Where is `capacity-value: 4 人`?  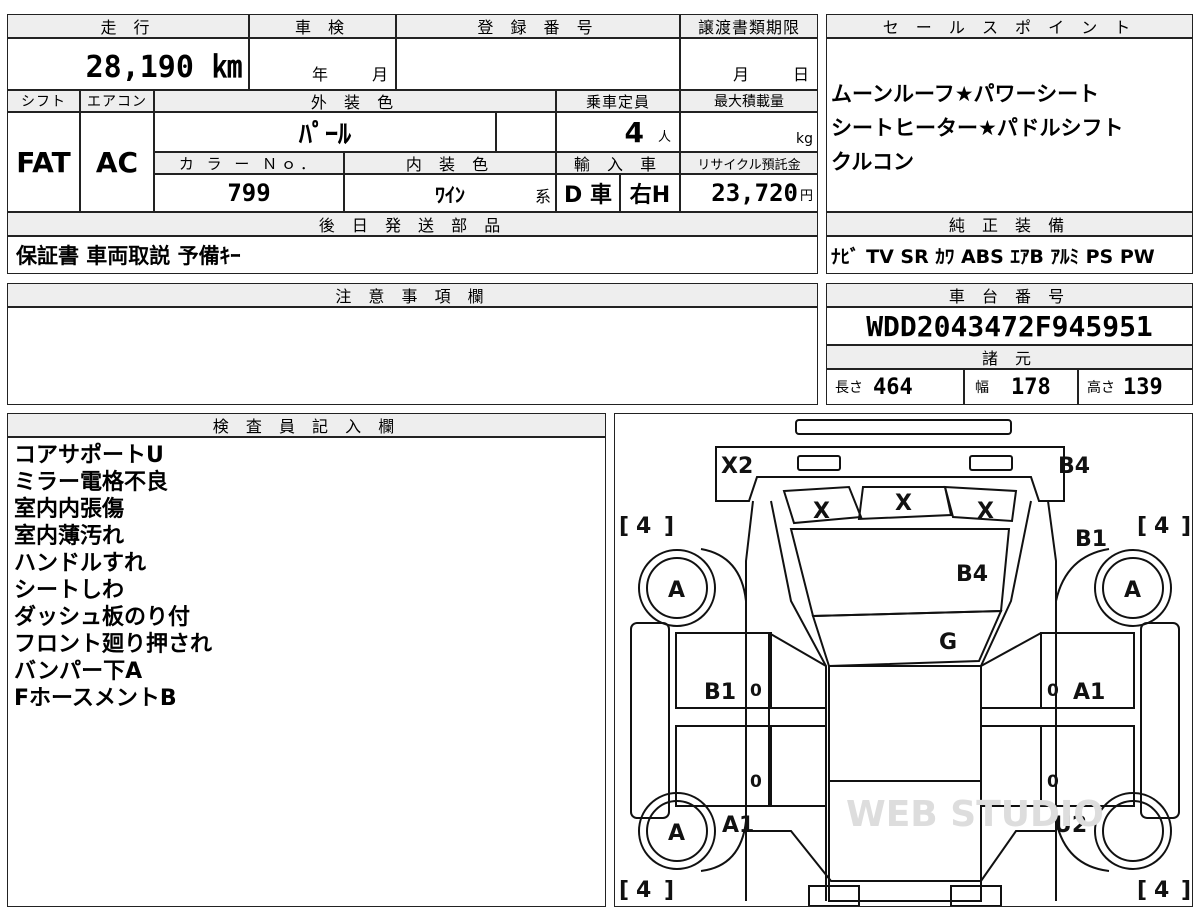 capacity-value: 4 人 is located at coordinates (618, 132).